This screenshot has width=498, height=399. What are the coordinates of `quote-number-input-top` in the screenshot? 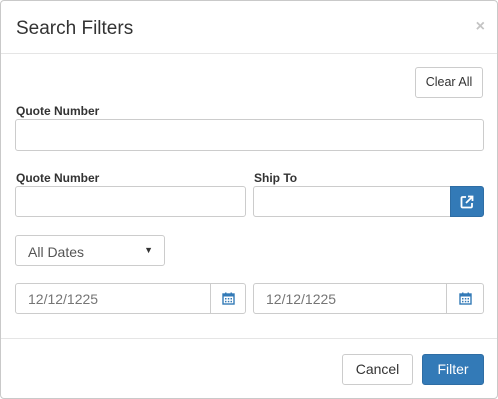 It's located at (249, 135).